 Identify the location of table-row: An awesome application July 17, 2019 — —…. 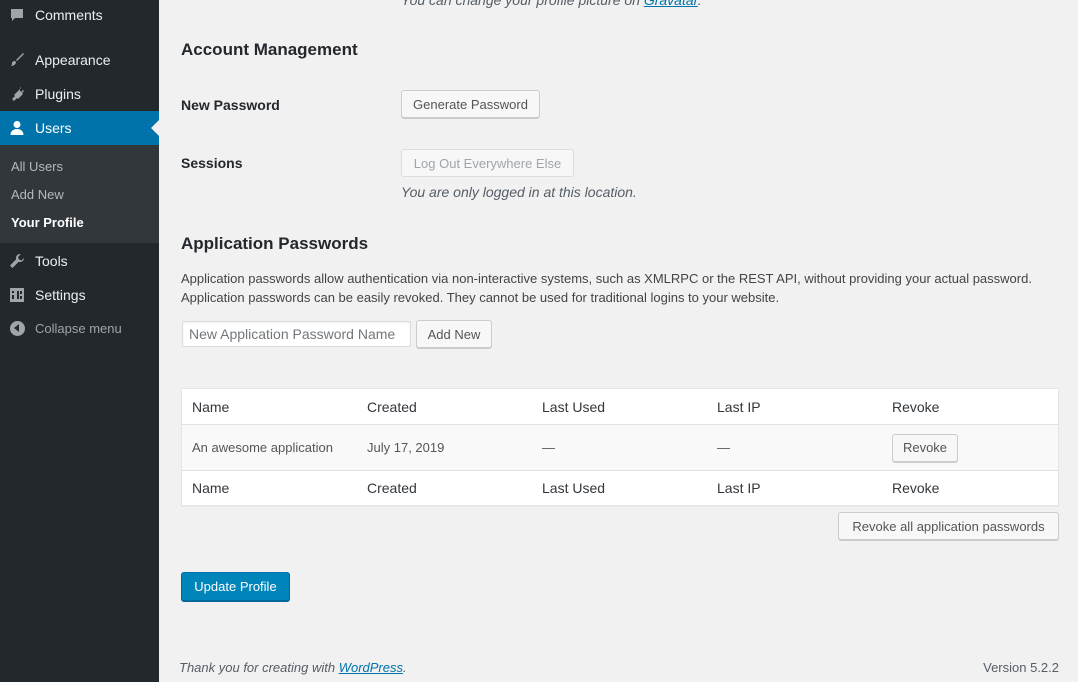
(620, 447).